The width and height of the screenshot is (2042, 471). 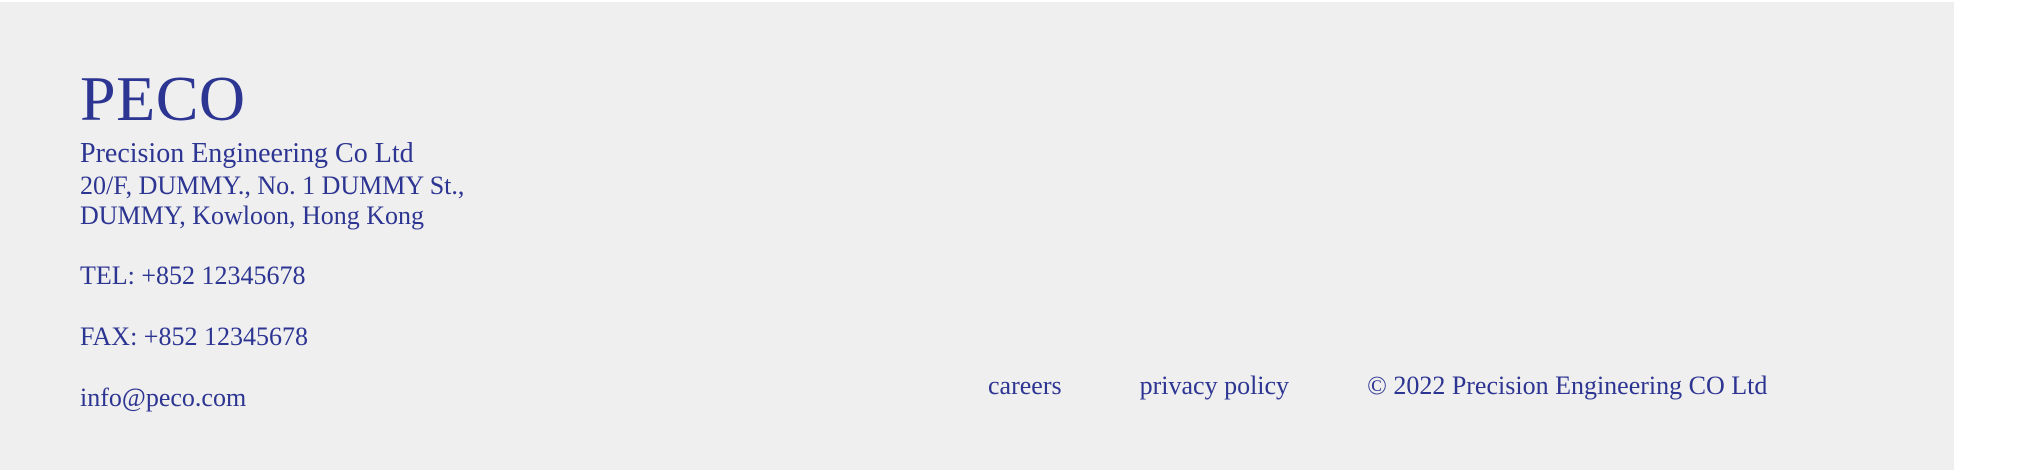 What do you see at coordinates (247, 153) in the screenshot?
I see `company-name: Precision Engineering Co Ltd` at bounding box center [247, 153].